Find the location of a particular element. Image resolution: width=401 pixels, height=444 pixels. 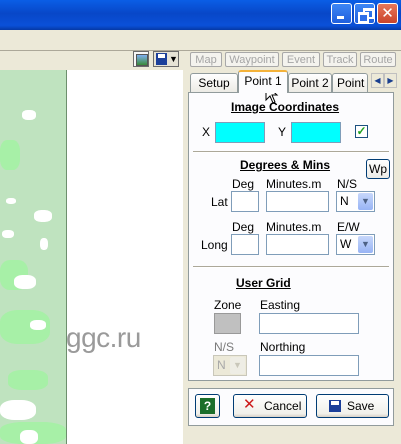

lat-minutes-field is located at coordinates (297, 201).